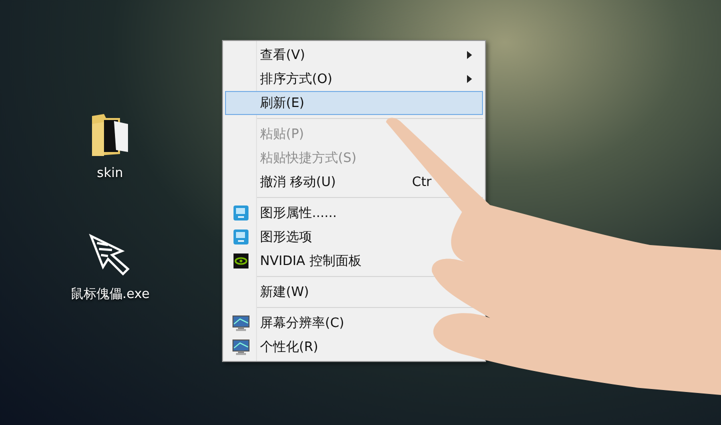  What do you see at coordinates (110, 135) in the screenshot?
I see `folder-icon` at bounding box center [110, 135].